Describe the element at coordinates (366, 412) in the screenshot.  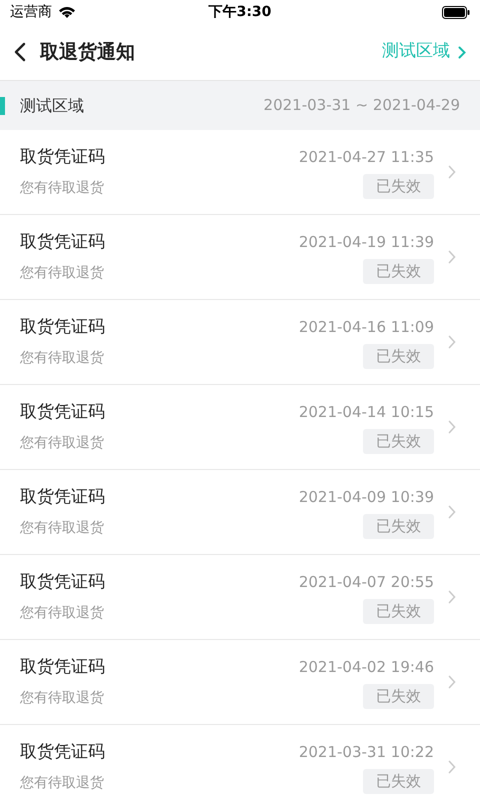
I see `item-time: 2021-04-14 10:15` at that location.